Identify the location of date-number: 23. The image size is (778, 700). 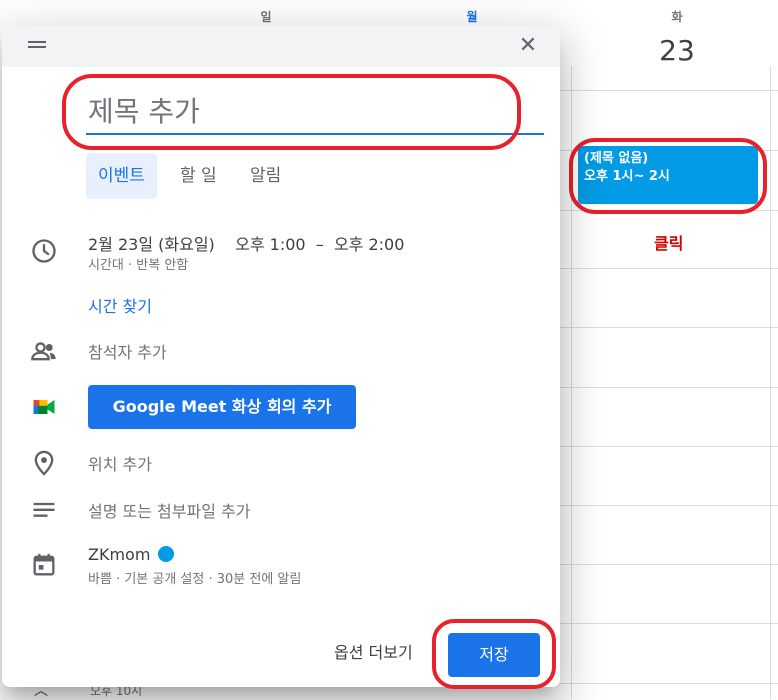
(677, 50).